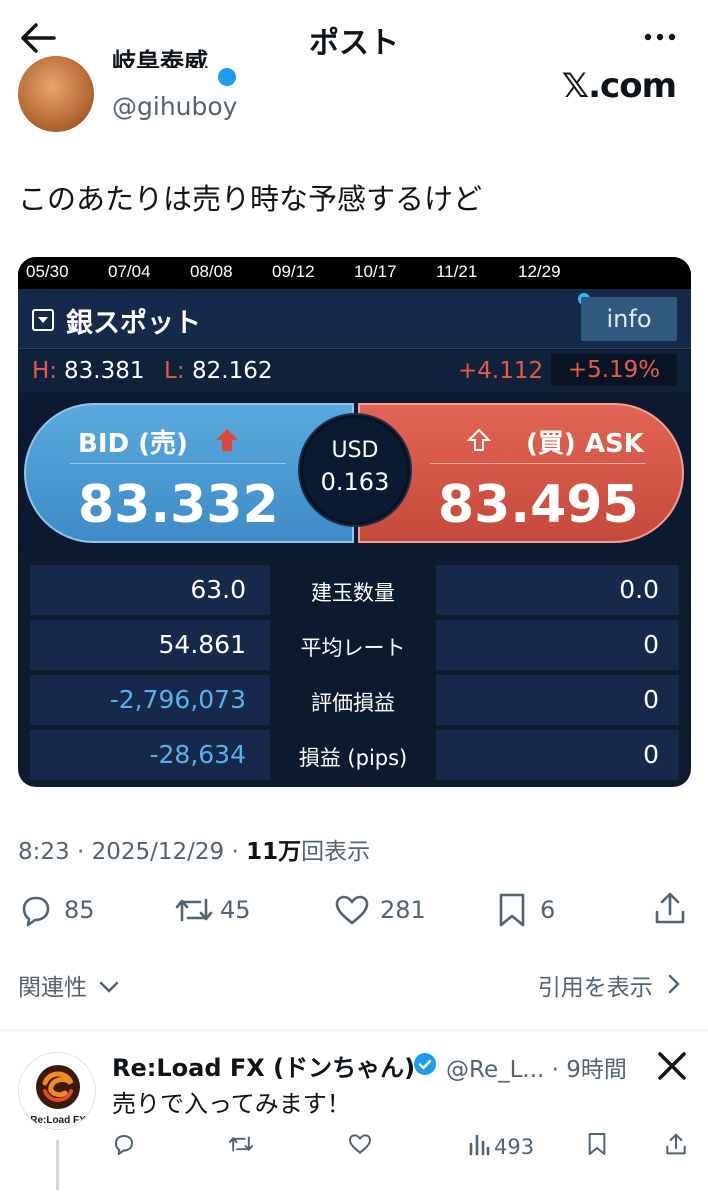  I want to click on page-title: ポスト, so click(354, 43).